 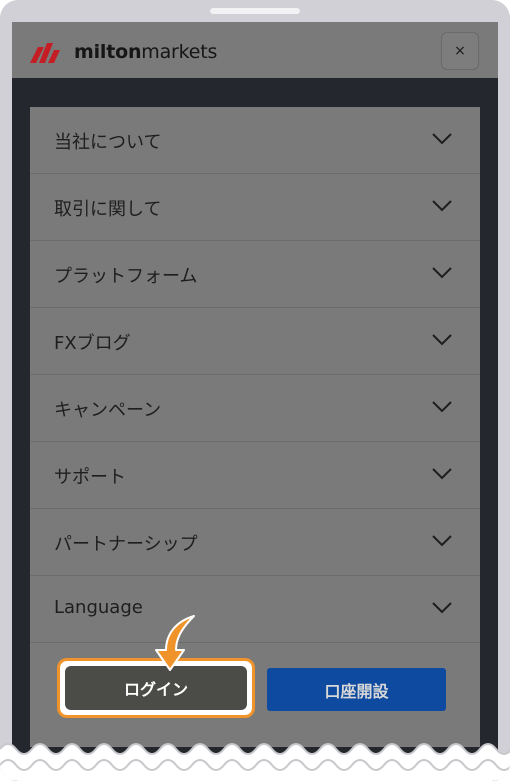 I want to click on menu-item-fx-blog: FXブログ, so click(x=255, y=341).